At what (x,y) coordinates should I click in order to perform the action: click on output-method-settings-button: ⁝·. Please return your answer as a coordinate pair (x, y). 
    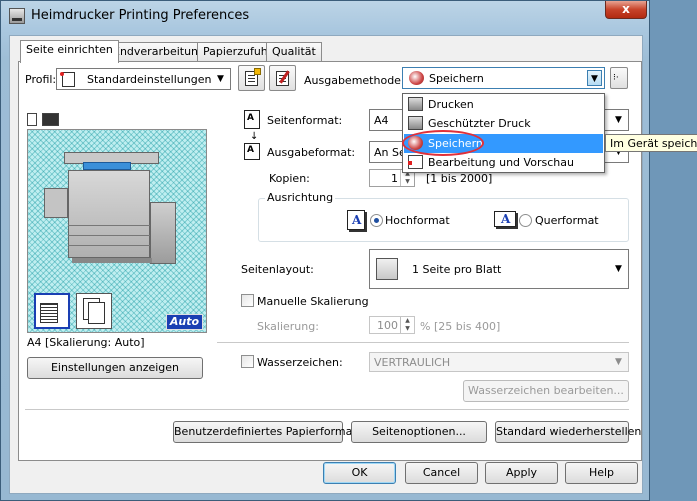
    Looking at the image, I should click on (619, 78).